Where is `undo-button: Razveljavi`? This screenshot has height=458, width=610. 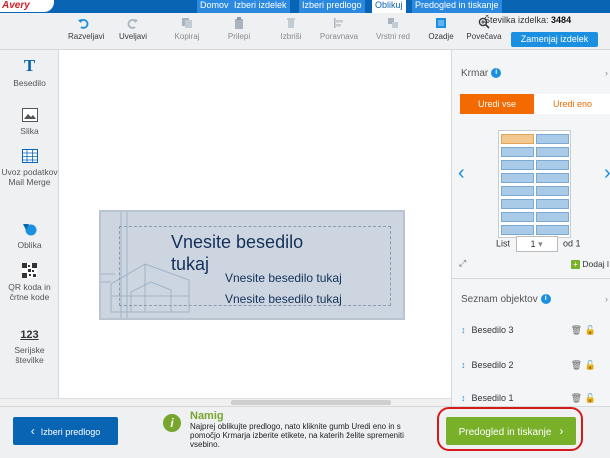 undo-button: Razveljavi is located at coordinates (86, 29).